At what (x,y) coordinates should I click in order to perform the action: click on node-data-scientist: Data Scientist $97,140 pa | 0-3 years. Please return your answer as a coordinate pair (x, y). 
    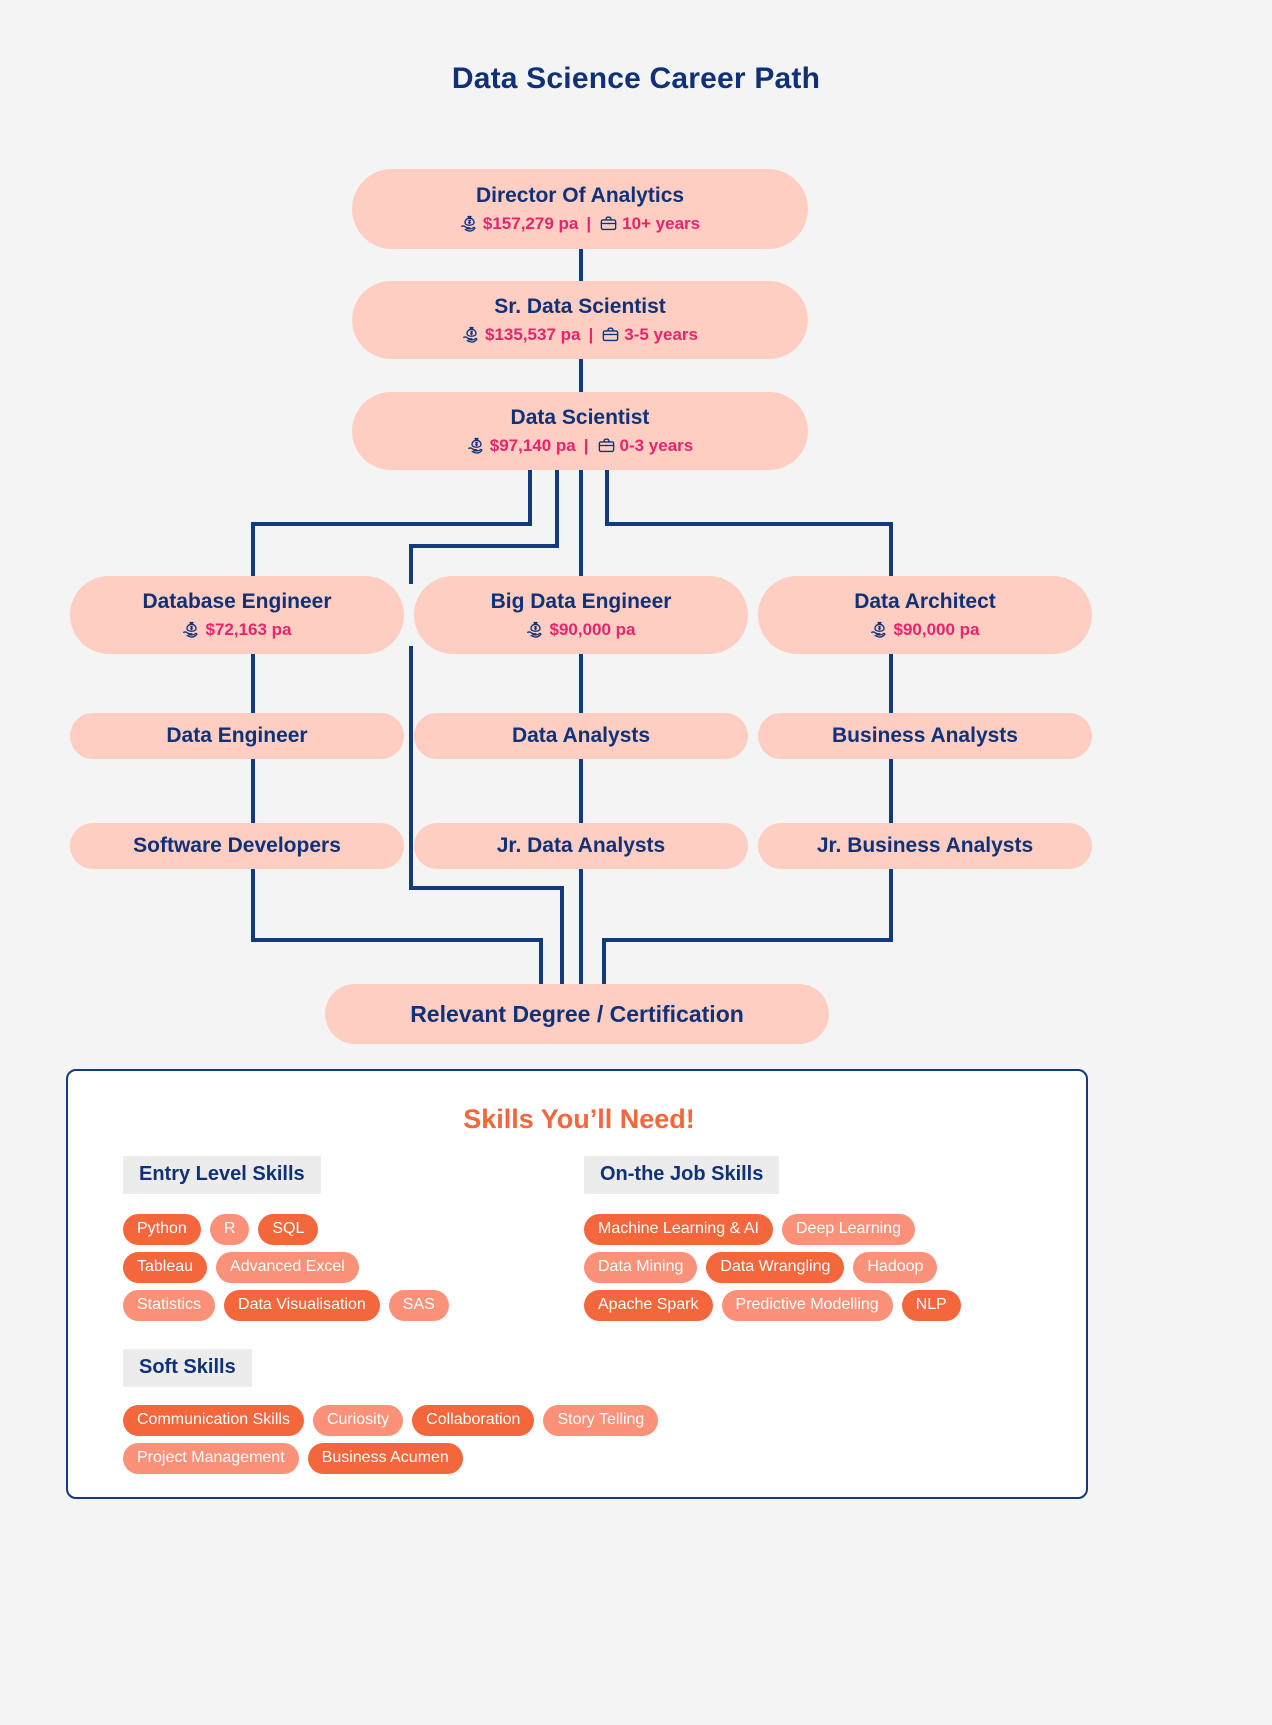
    Looking at the image, I should click on (580, 431).